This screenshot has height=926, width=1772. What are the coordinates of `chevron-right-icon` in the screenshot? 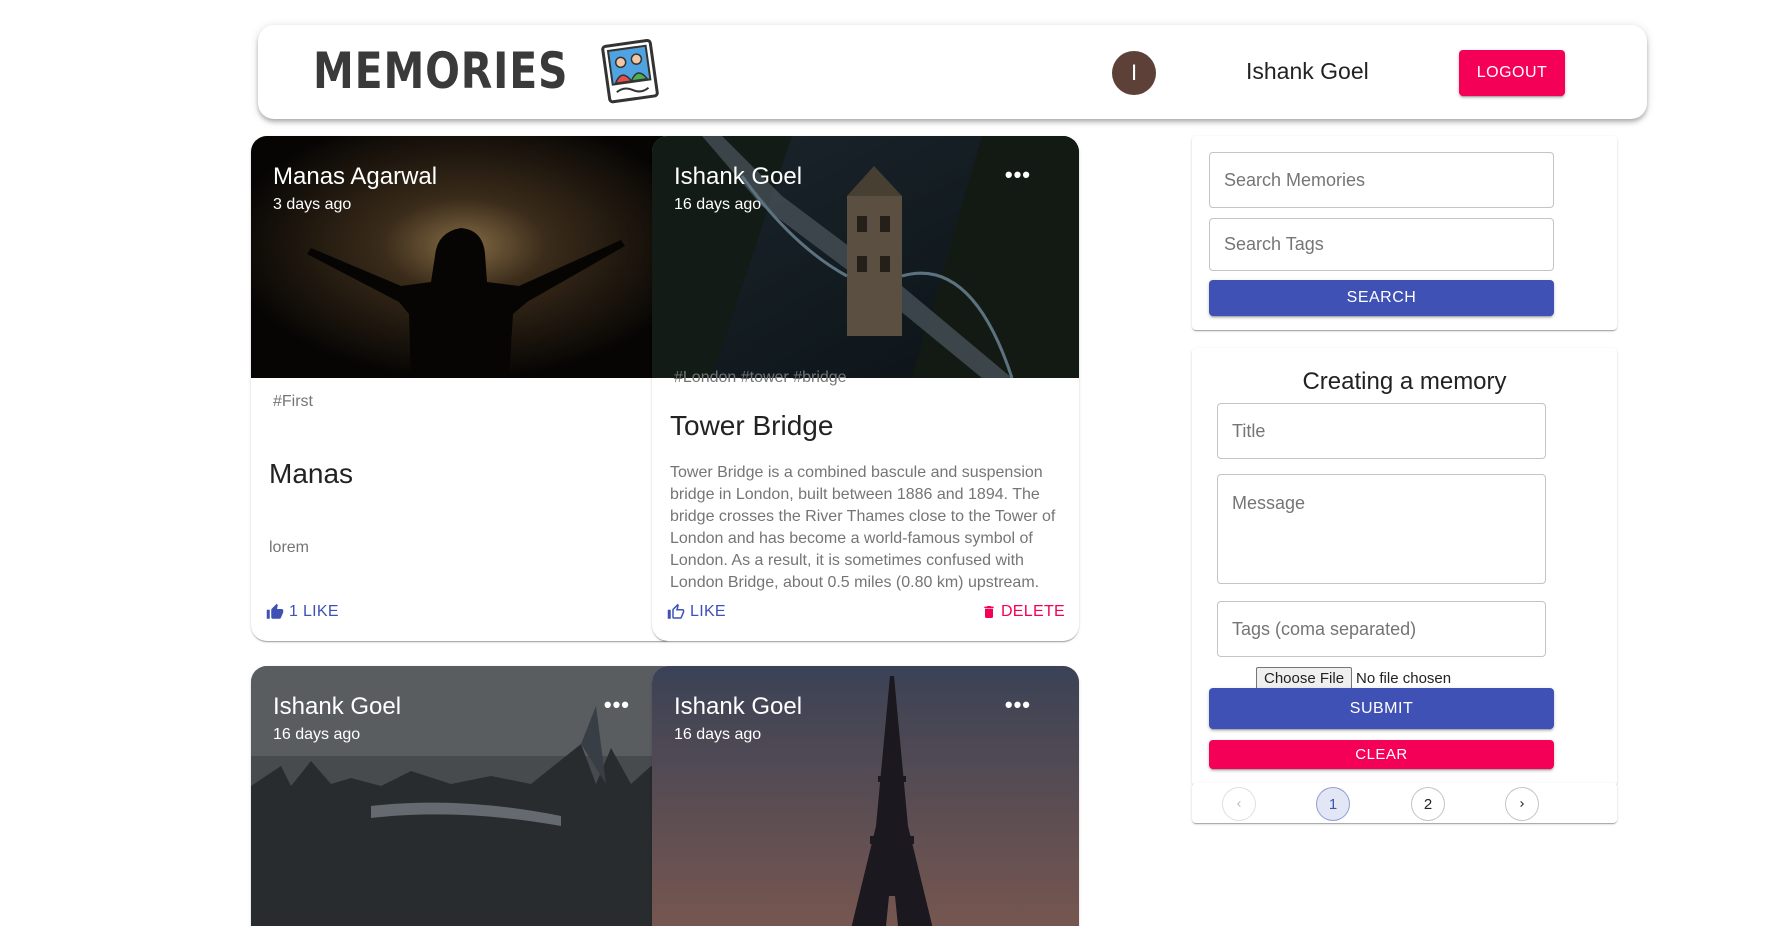 It's located at (1522, 804).